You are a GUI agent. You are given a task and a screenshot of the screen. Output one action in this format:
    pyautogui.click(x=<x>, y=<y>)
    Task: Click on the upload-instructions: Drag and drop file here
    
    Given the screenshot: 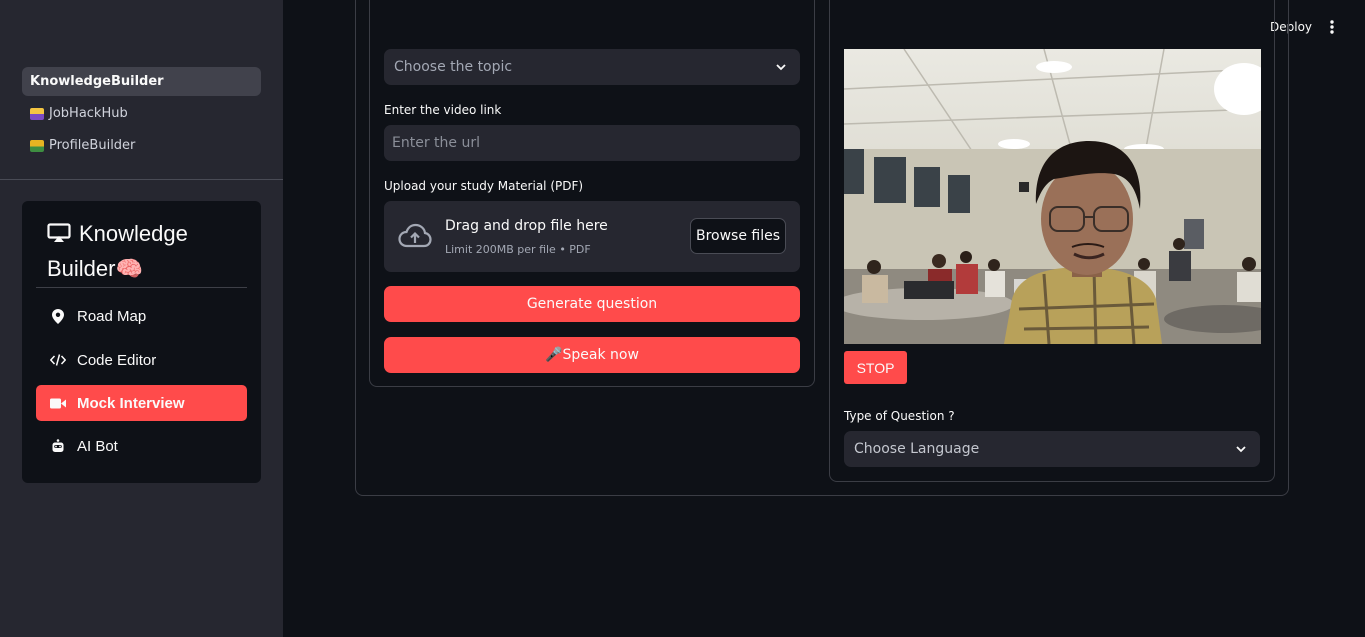 What is the action you would take?
    pyautogui.click(x=526, y=226)
    